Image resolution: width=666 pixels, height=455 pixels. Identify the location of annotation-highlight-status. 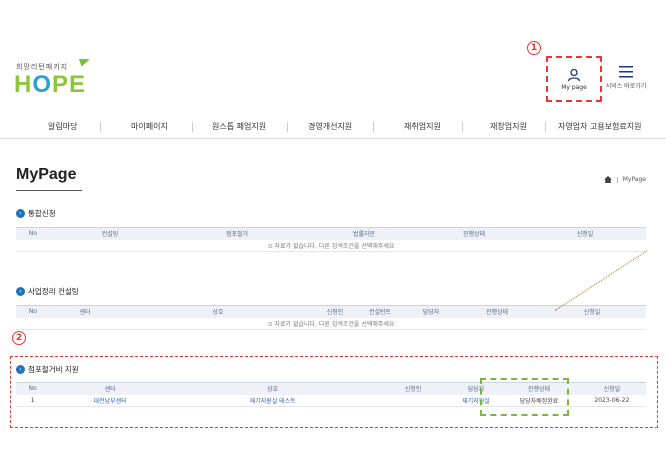
(524, 397).